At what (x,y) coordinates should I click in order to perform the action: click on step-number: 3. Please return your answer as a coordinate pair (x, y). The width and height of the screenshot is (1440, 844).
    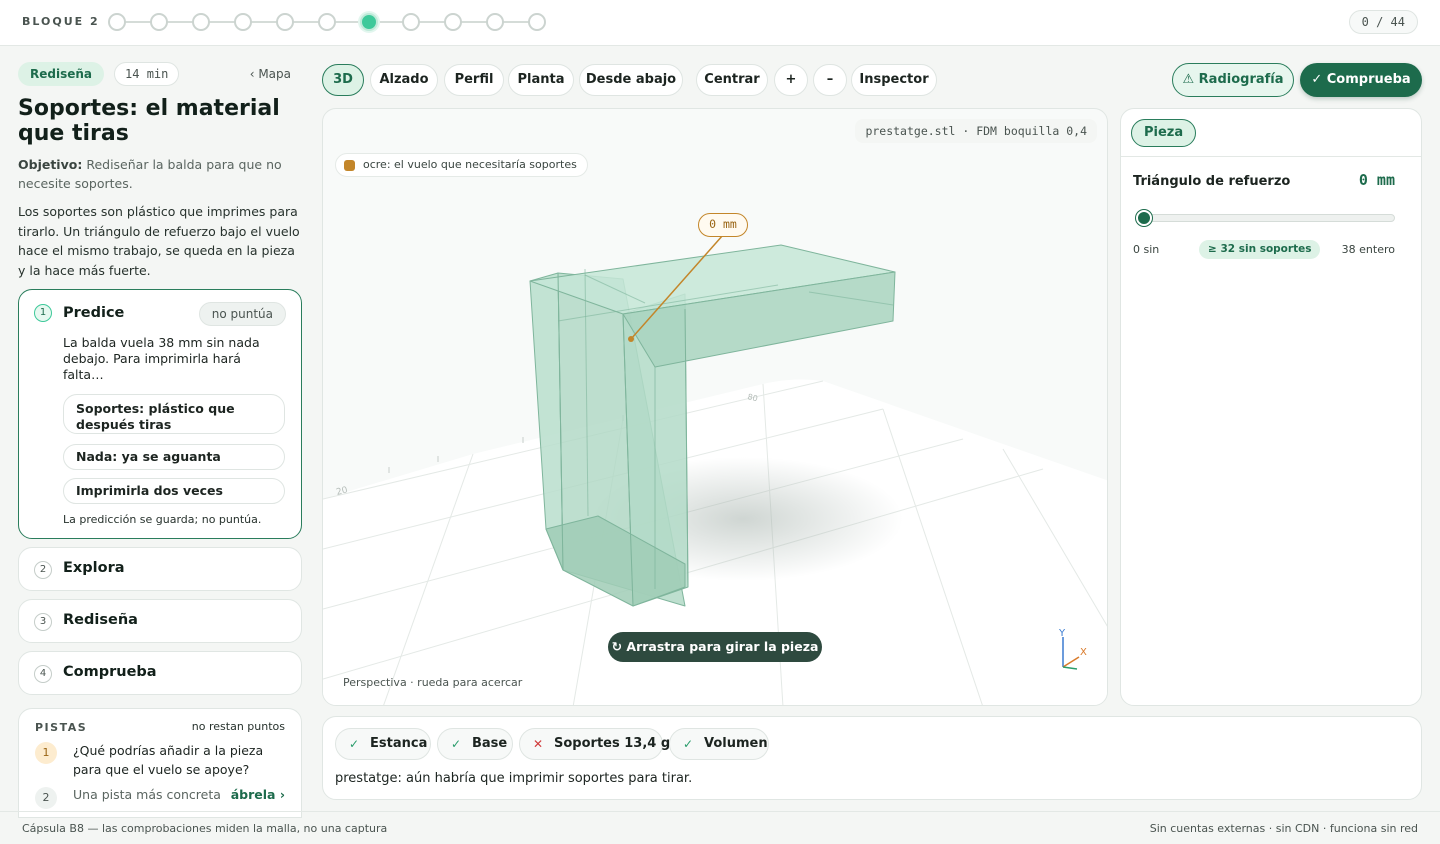
    Looking at the image, I should click on (43, 622).